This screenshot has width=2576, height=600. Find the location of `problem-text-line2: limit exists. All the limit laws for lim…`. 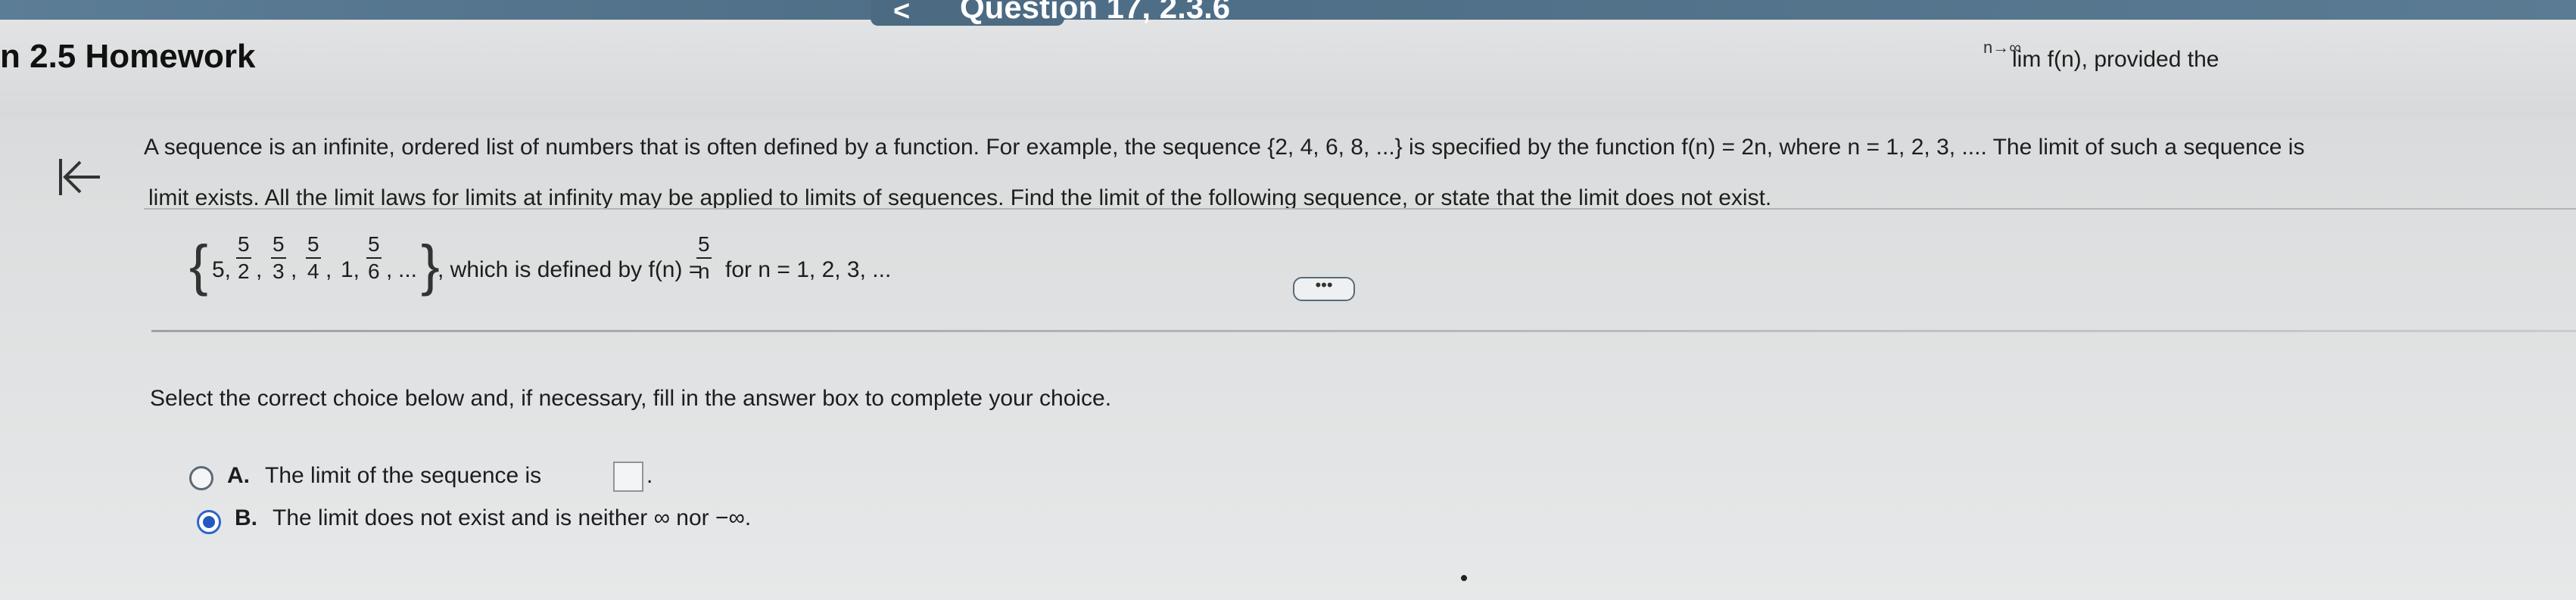

problem-text-line2: limit exists. All the limit laws for lim… is located at coordinates (960, 198).